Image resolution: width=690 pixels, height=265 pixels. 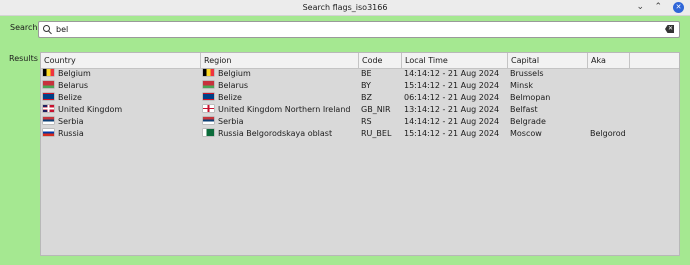 I want to click on uk-flag-icon, so click(x=48, y=108).